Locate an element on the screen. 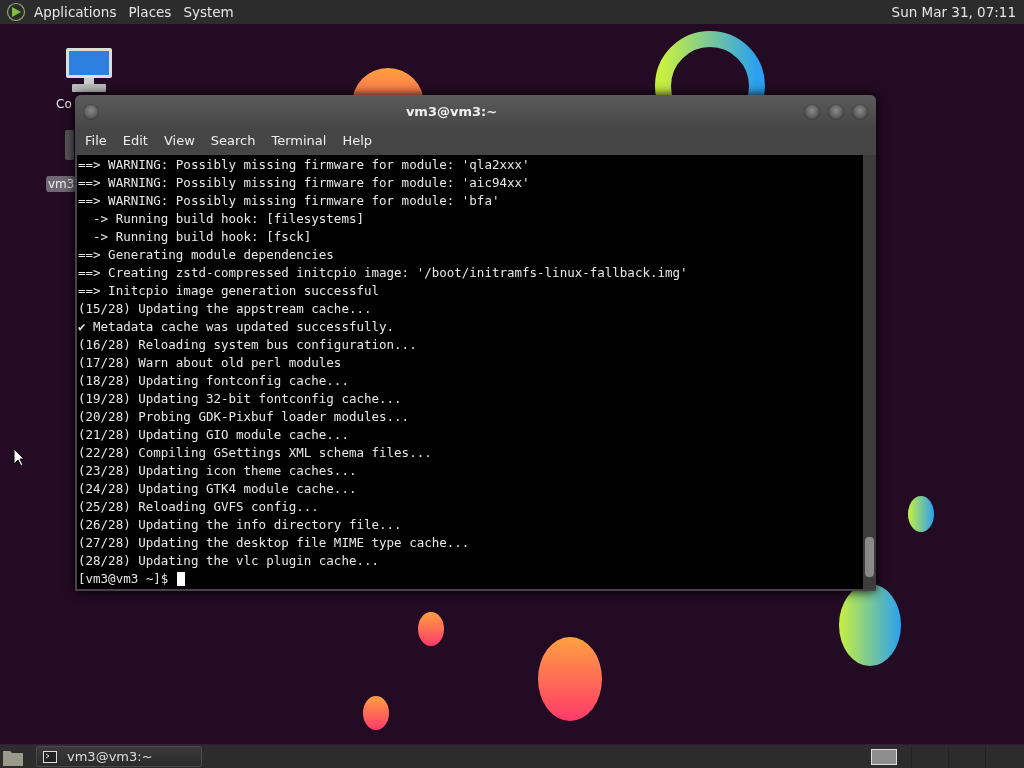 The height and width of the screenshot is (768, 1024). window-menu-button is located at coordinates (91, 111).